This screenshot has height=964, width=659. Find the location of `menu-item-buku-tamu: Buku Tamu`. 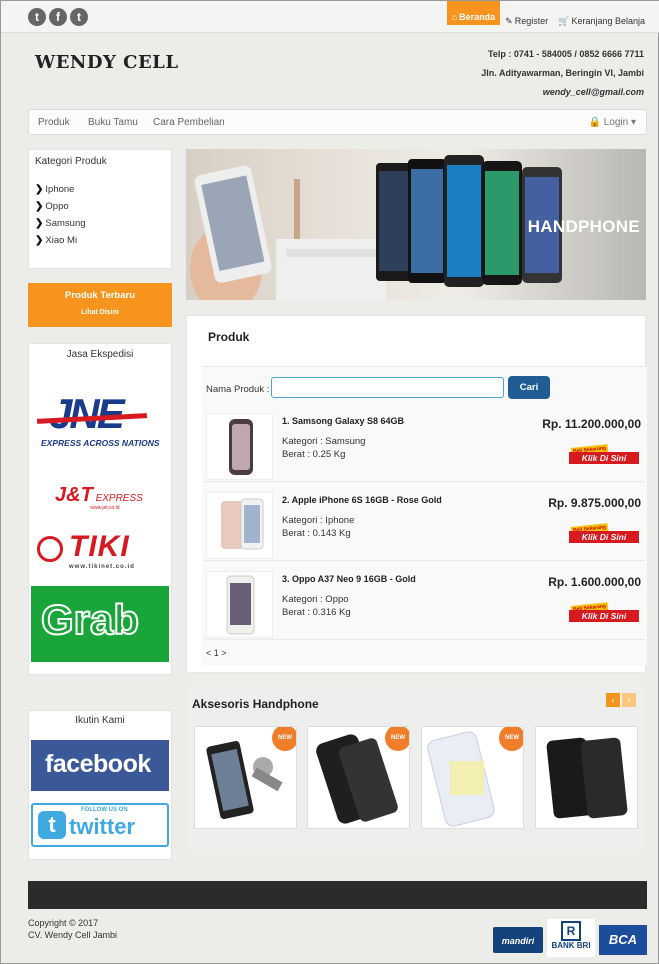

menu-item-buku-tamu: Buku Tamu is located at coordinates (113, 122).